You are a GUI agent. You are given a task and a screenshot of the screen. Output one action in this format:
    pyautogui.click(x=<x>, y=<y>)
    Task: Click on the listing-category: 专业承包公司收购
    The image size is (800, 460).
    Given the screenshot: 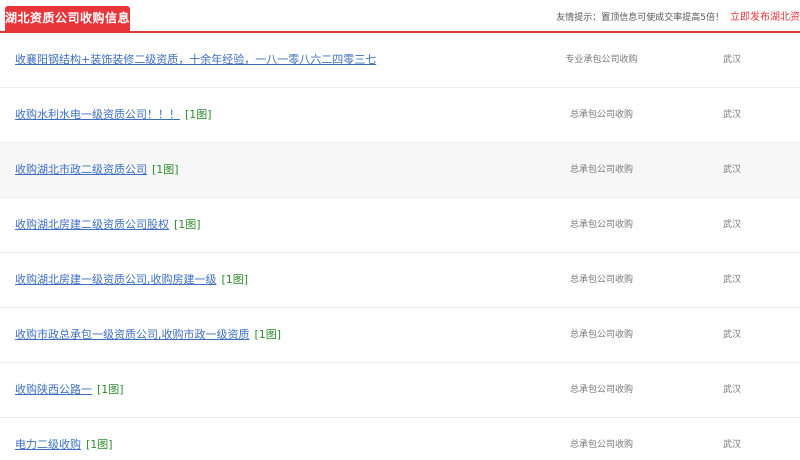 What is the action you would take?
    pyautogui.click(x=601, y=60)
    